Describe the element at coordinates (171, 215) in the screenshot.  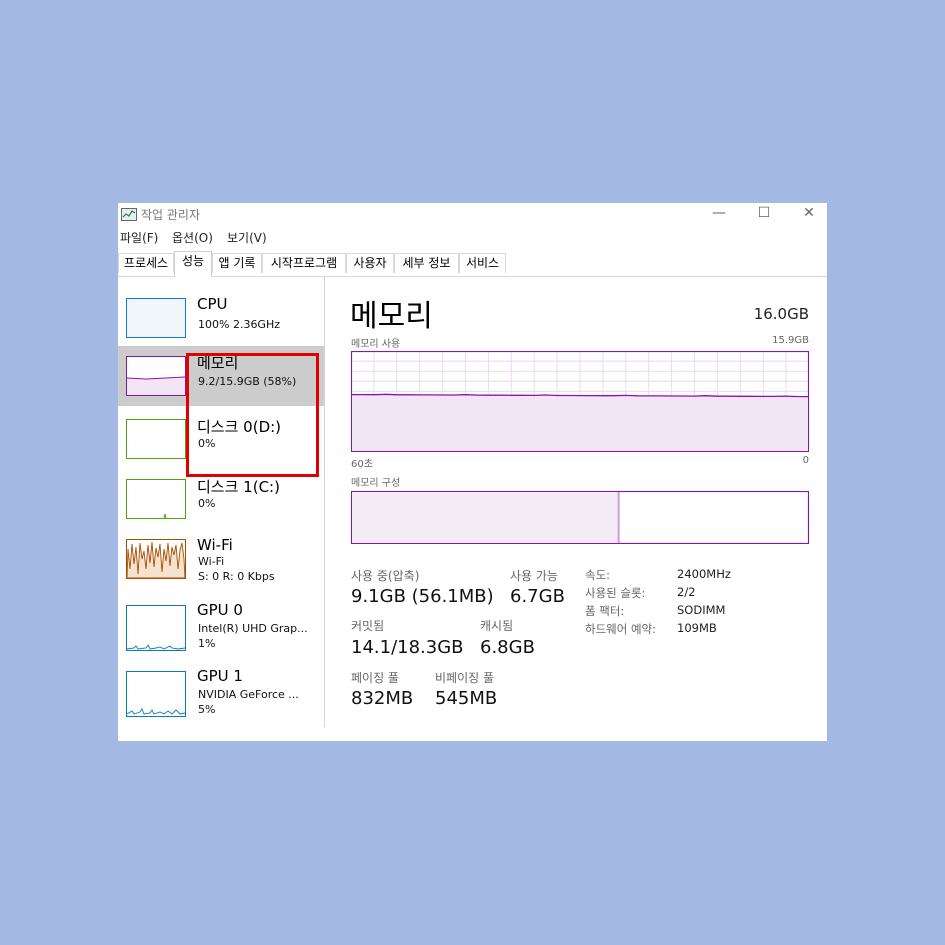
I see `window-title: 작업 관리자` at that location.